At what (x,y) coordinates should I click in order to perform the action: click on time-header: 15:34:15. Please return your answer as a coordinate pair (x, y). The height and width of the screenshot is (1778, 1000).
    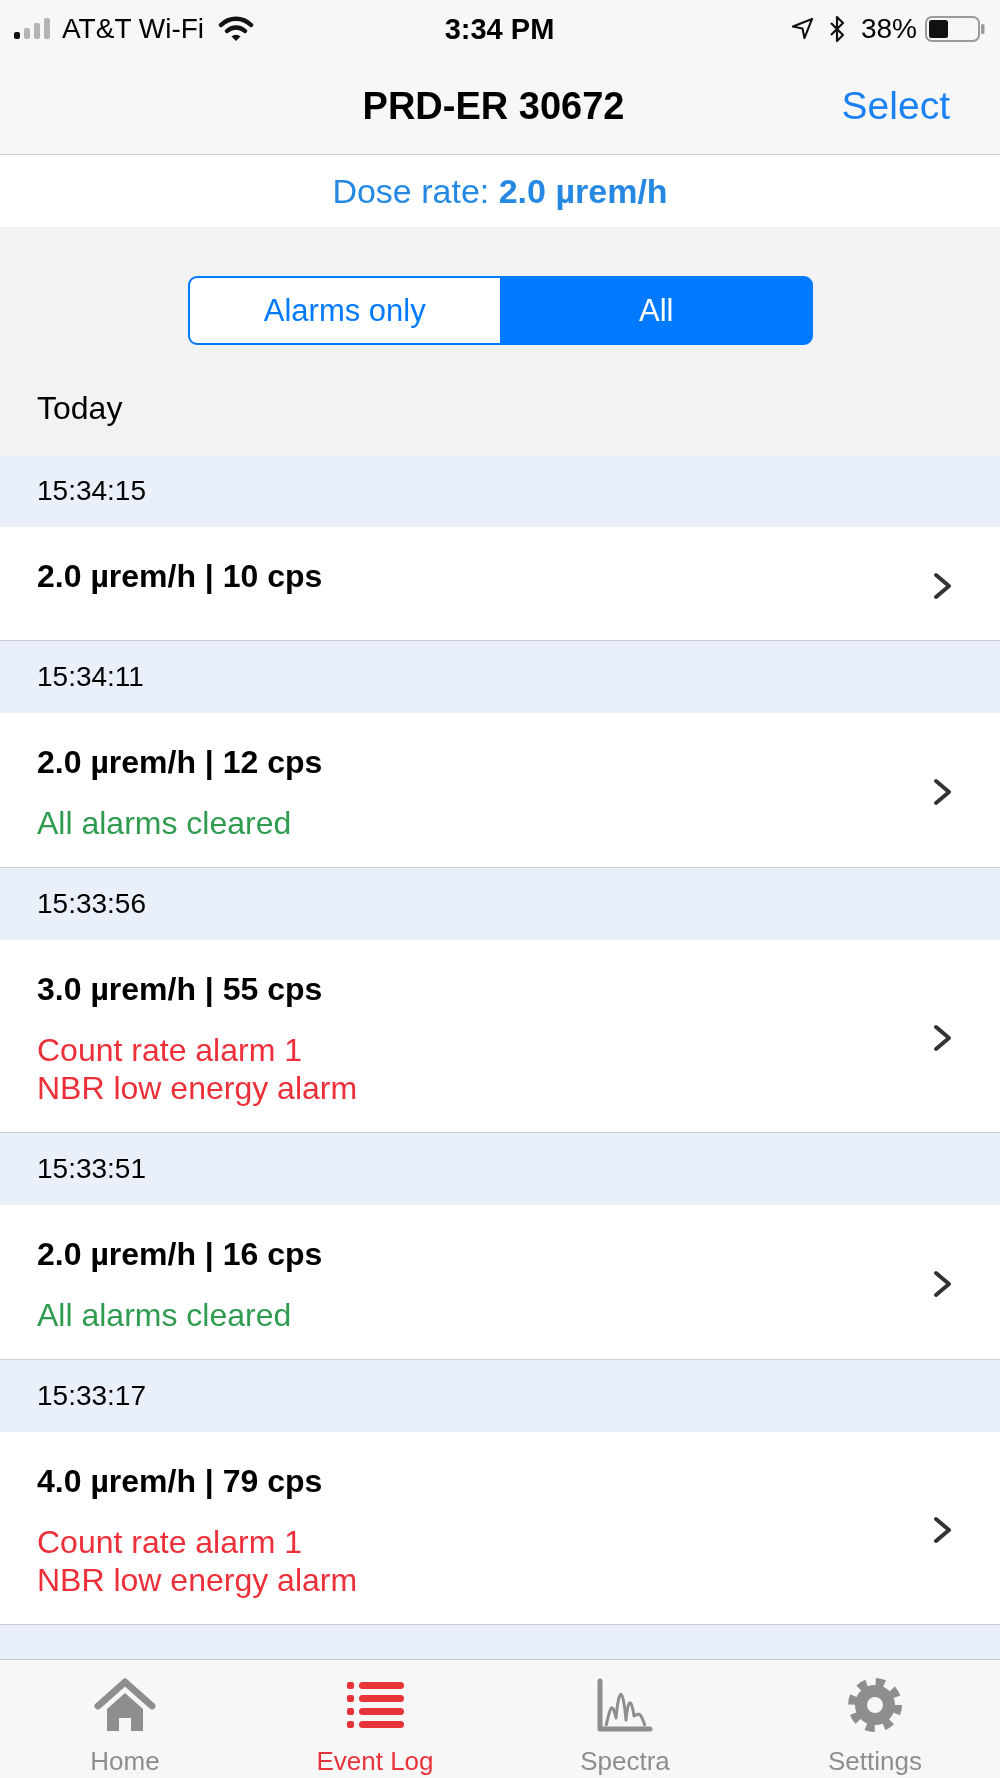
    Looking at the image, I should click on (500, 491).